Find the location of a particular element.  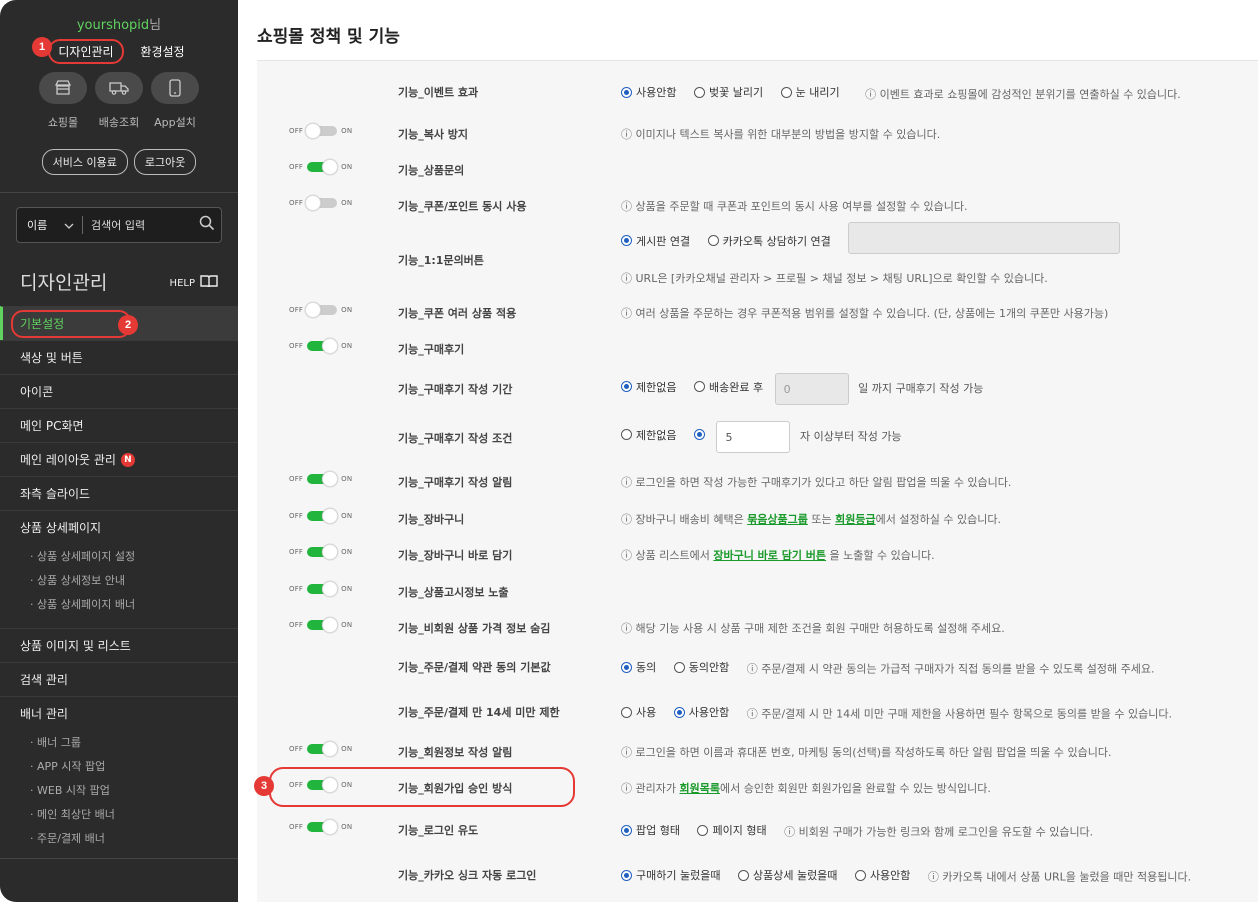

radio-cherry: 벚꽃 날리기 is located at coordinates (728, 92).